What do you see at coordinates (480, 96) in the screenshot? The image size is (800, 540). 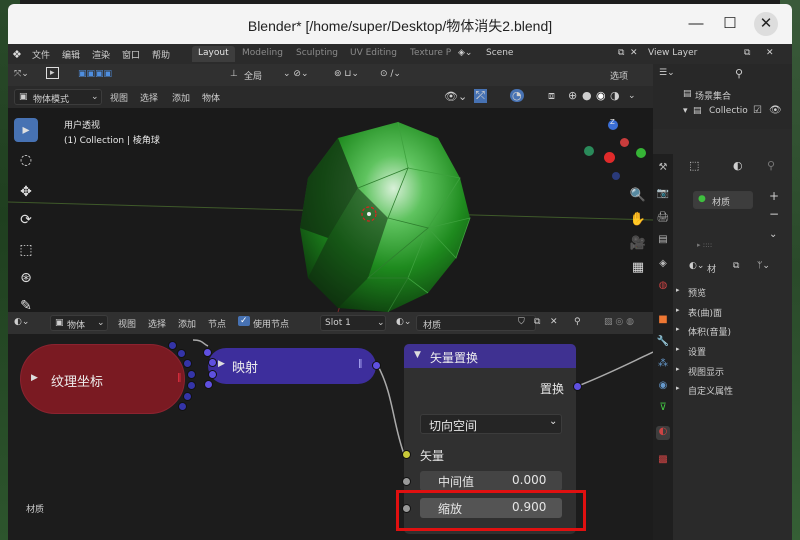 I see `gizmo-toggle-icon: ⤱` at bounding box center [480, 96].